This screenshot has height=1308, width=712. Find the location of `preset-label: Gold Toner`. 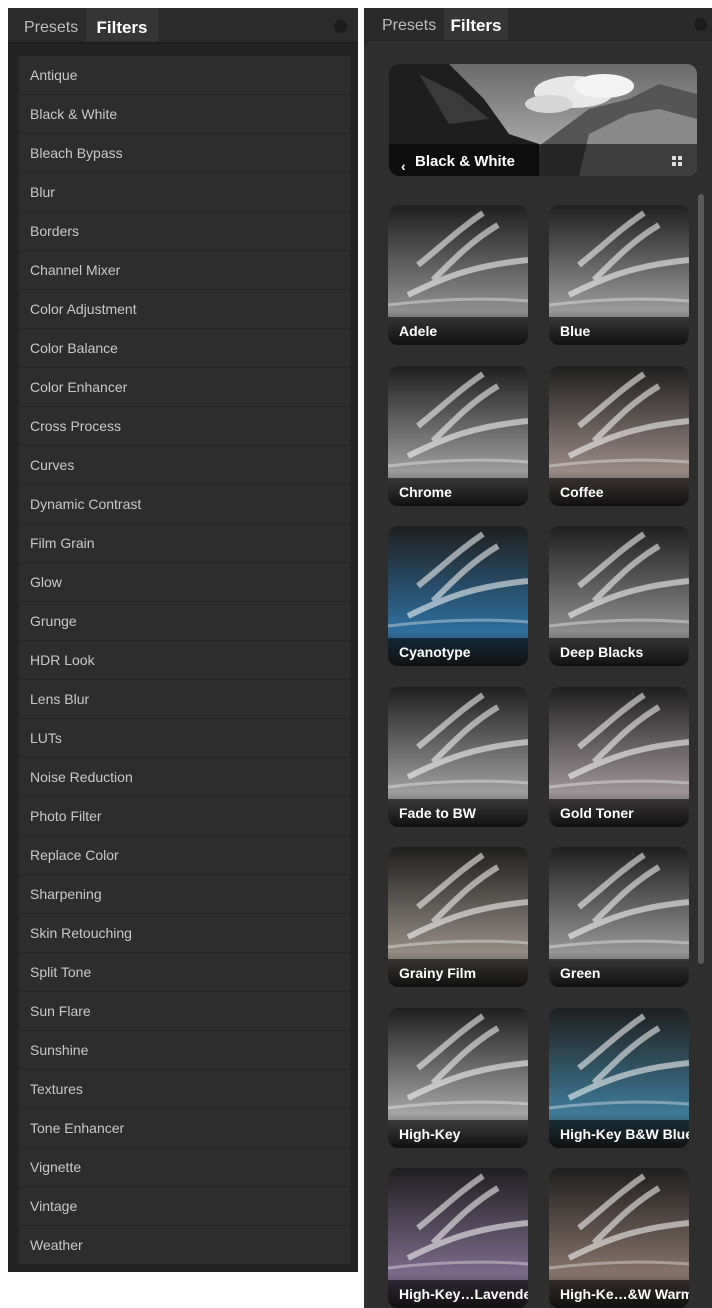

preset-label: Gold Toner is located at coordinates (619, 813).